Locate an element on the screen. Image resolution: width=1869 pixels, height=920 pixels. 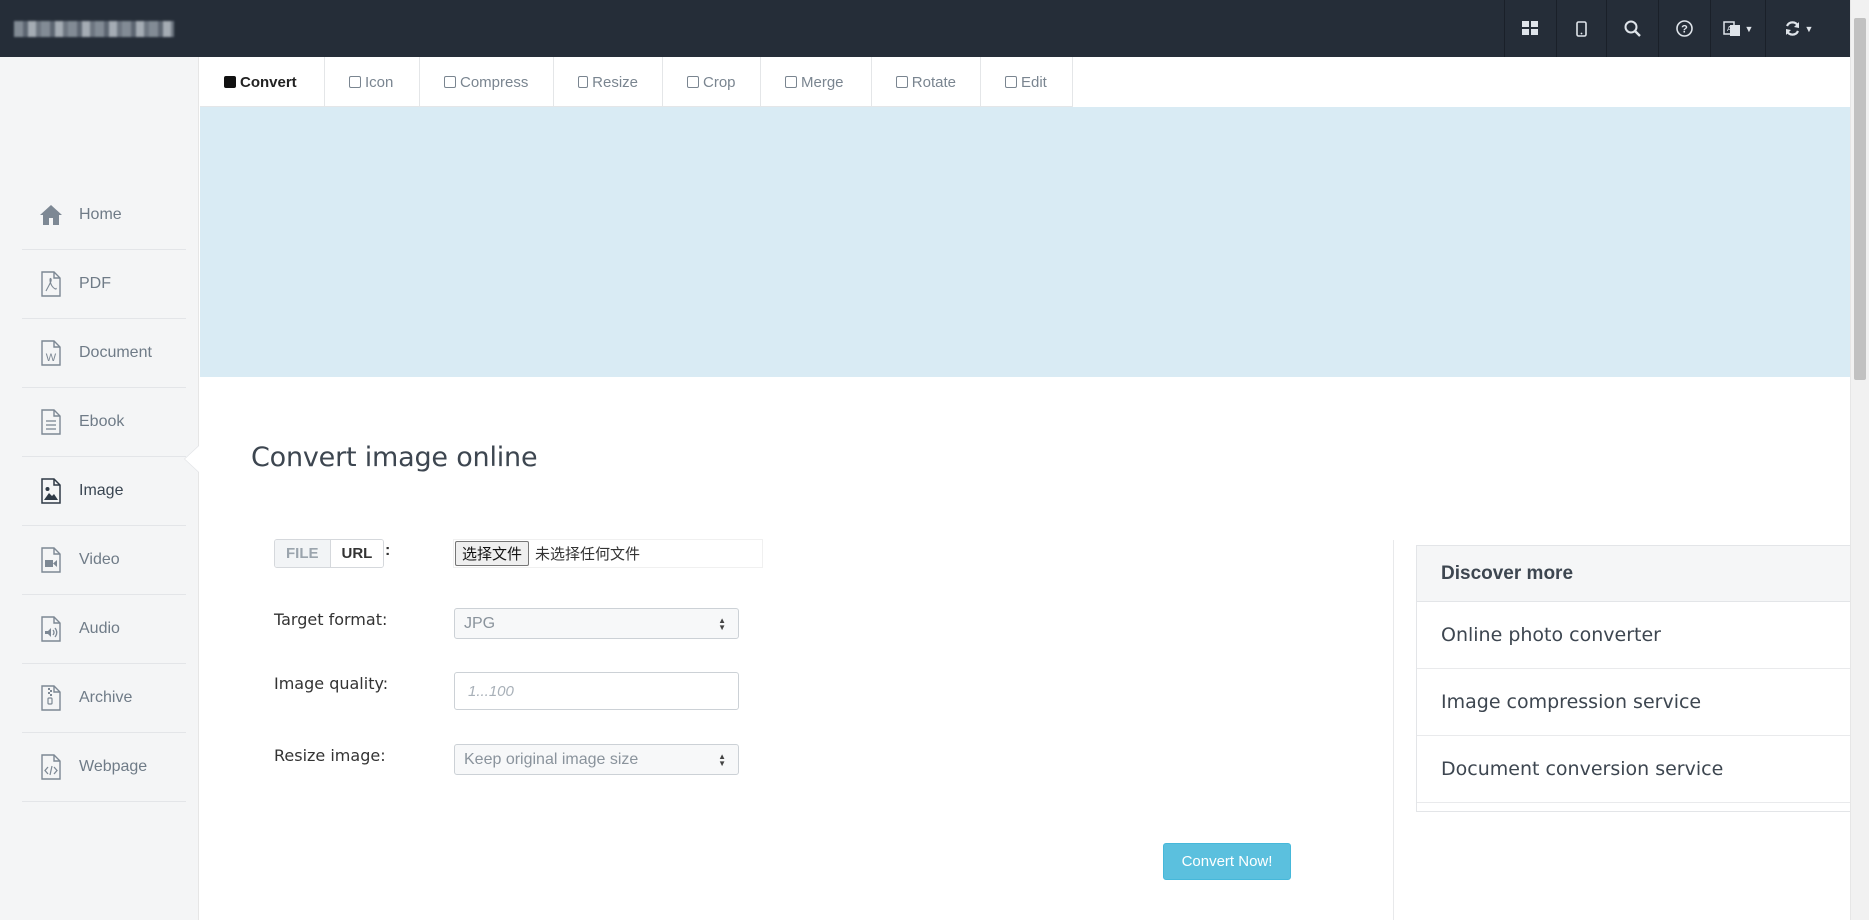
url-source-button: URL is located at coordinates (357, 553).